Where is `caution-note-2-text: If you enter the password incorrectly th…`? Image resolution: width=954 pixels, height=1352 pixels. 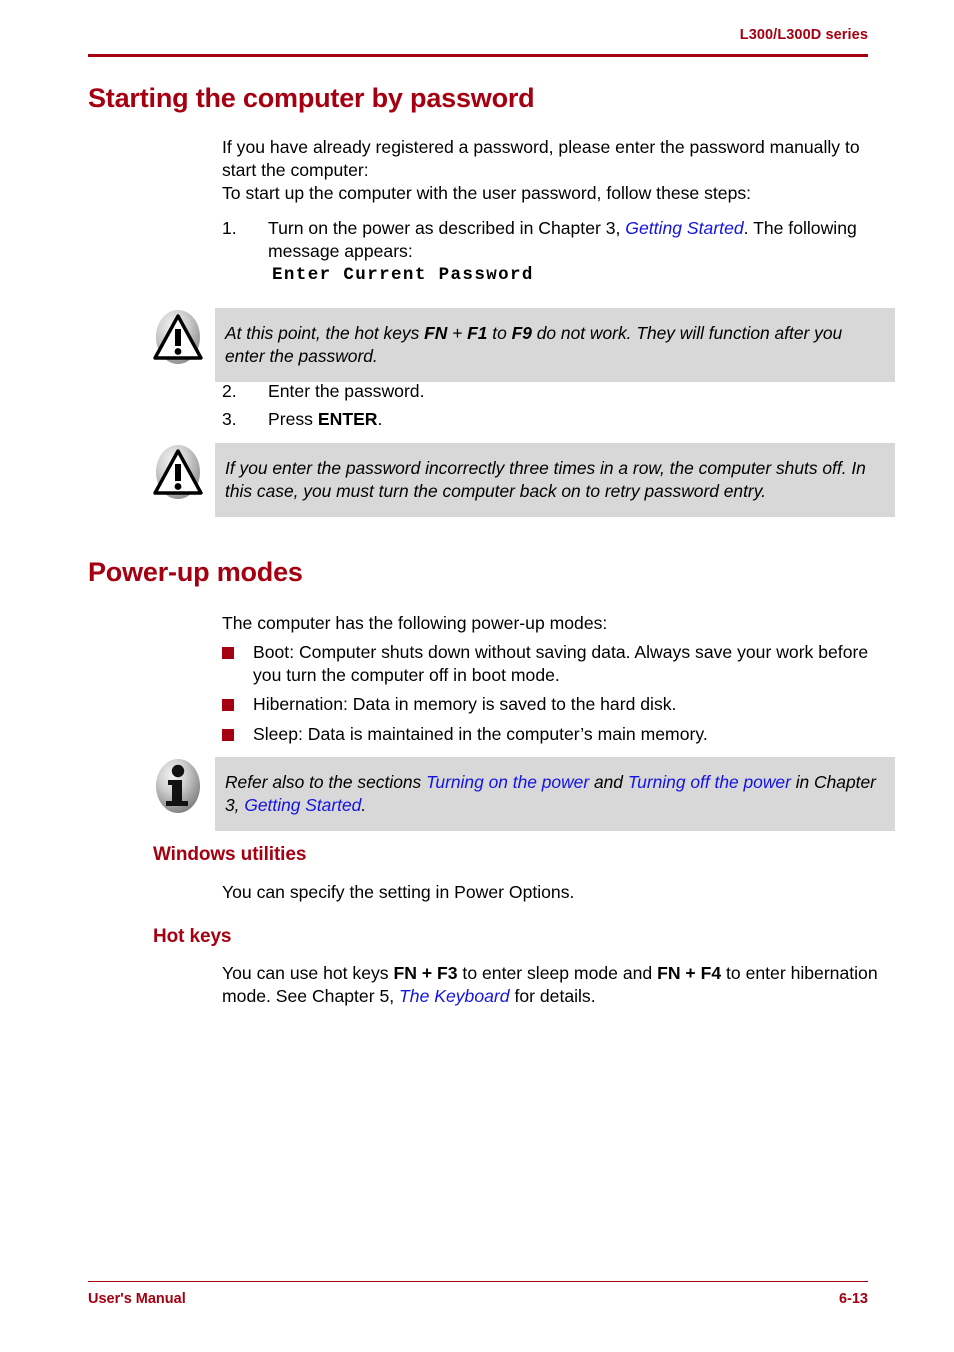 caution-note-2-text: If you enter the password incorrectly th… is located at coordinates (545, 479).